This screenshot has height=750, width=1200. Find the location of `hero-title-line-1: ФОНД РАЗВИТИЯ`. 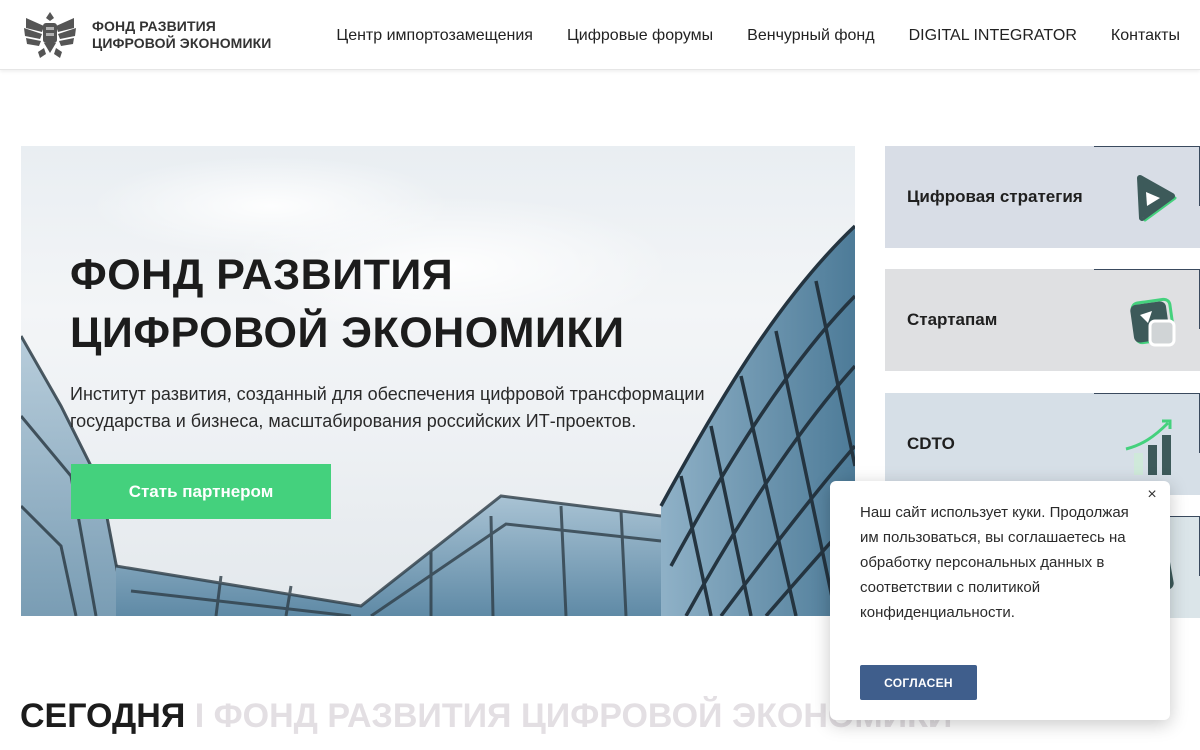

hero-title-line-1: ФОНД РАЗВИТИЯ is located at coordinates (262, 275).